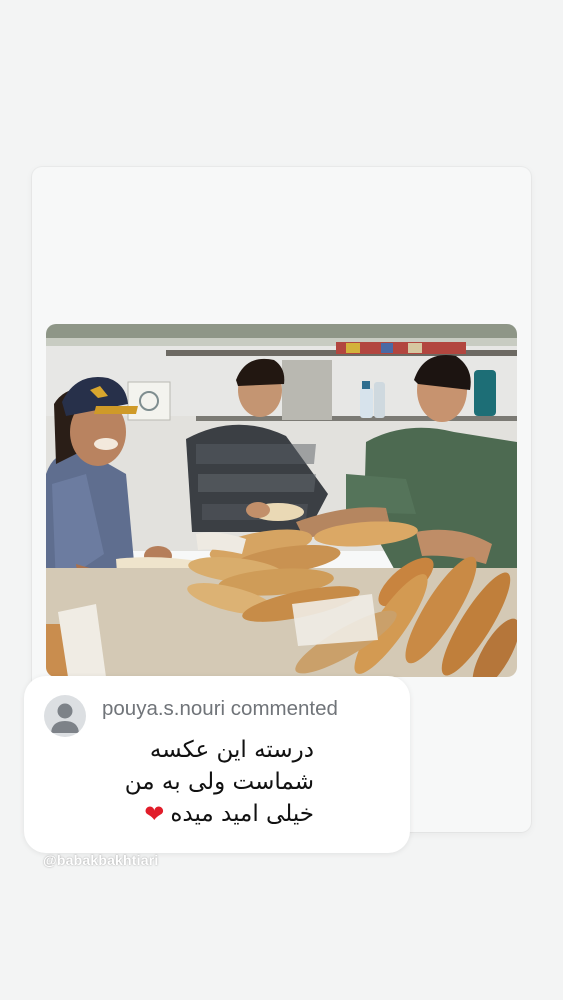 The width and height of the screenshot is (563, 1000). I want to click on comment-line-2: شماست ولی به من, so click(219, 782).